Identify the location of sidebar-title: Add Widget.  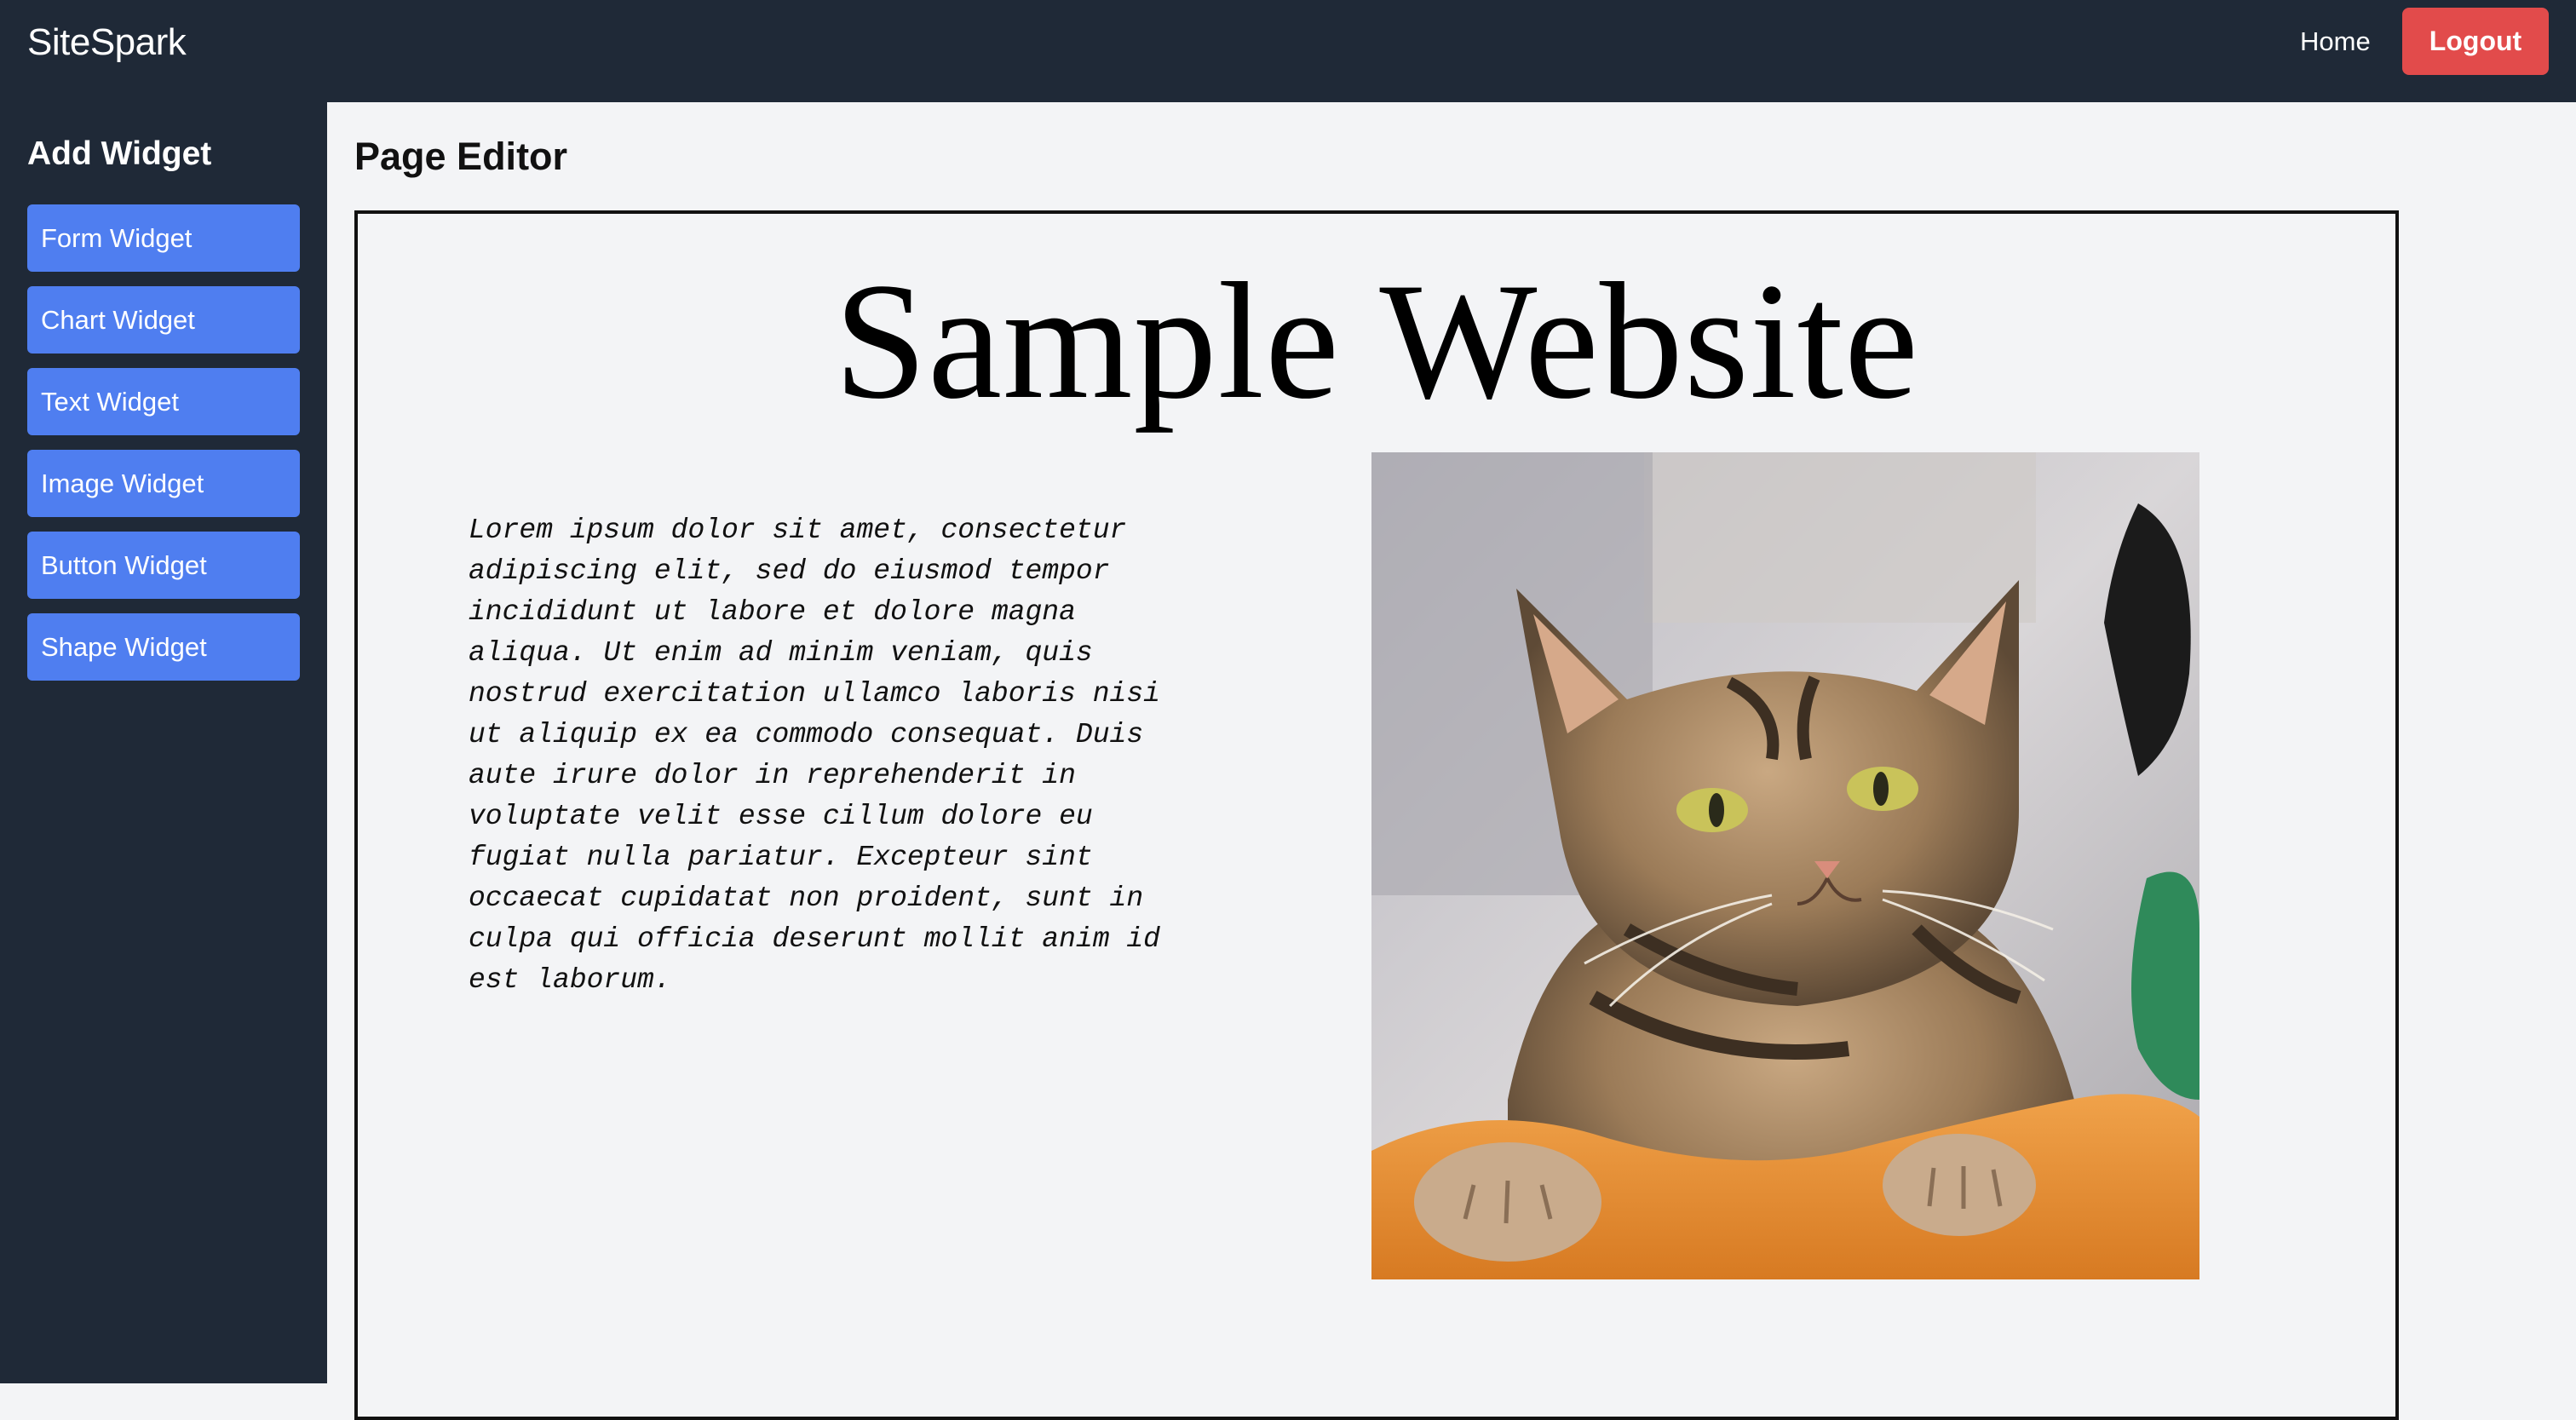
(120, 154).